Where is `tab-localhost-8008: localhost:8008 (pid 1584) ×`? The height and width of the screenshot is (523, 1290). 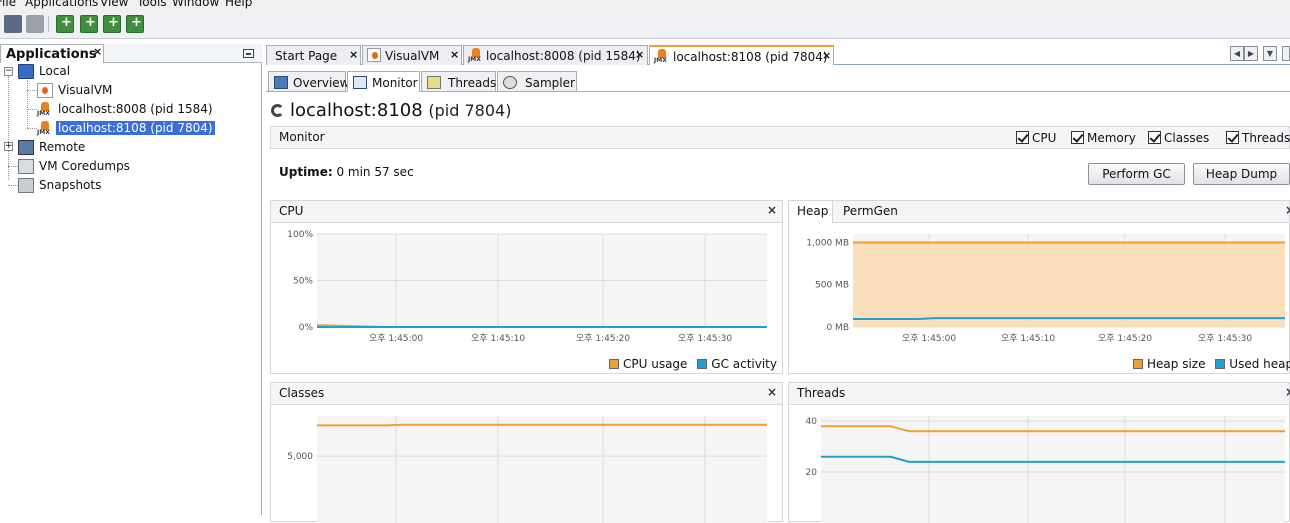 tab-localhost-8008: localhost:8008 (pid 1584) × is located at coordinates (555, 55).